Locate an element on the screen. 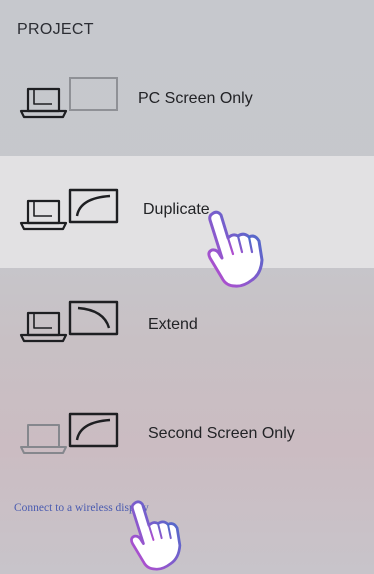 The image size is (374, 574). option-label: Second Screen Only is located at coordinates (221, 433).